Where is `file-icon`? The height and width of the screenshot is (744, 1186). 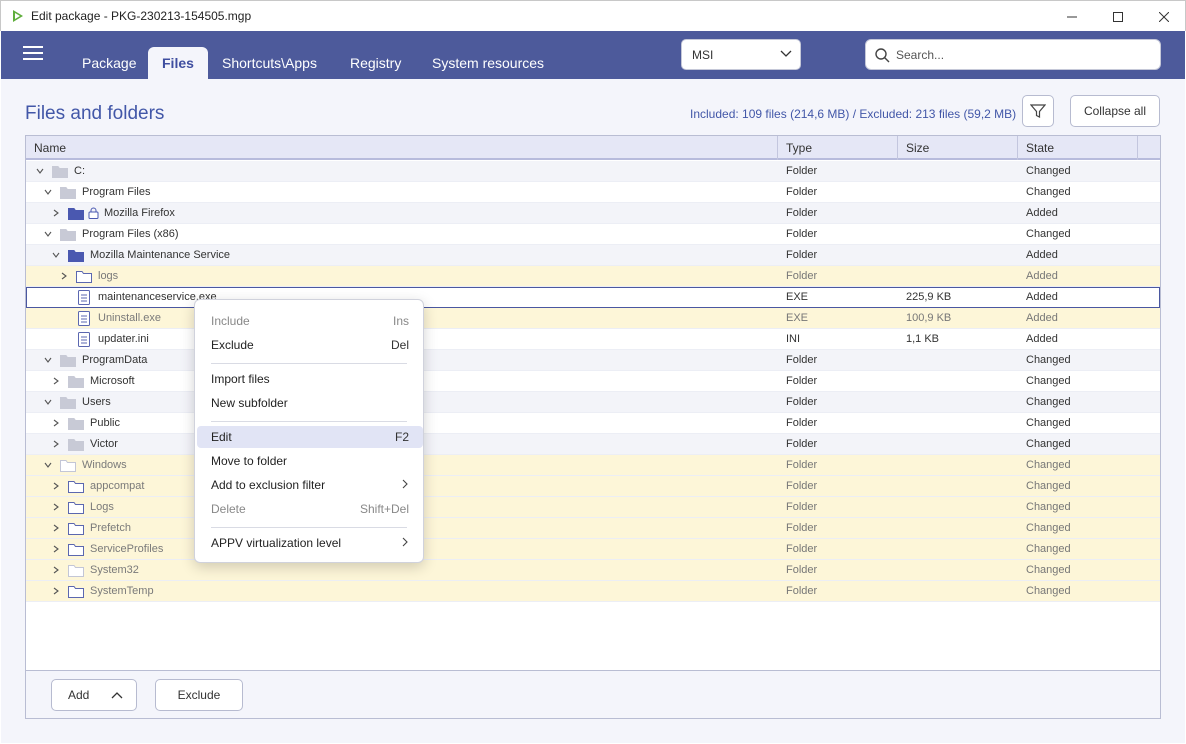
file-icon is located at coordinates (84, 339).